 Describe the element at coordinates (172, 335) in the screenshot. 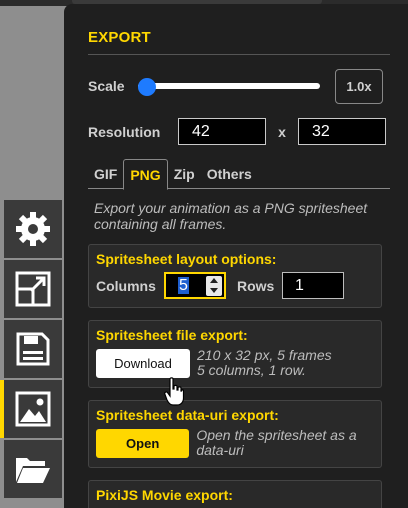

I see `file-export-title: Spritesheet file export:` at that location.